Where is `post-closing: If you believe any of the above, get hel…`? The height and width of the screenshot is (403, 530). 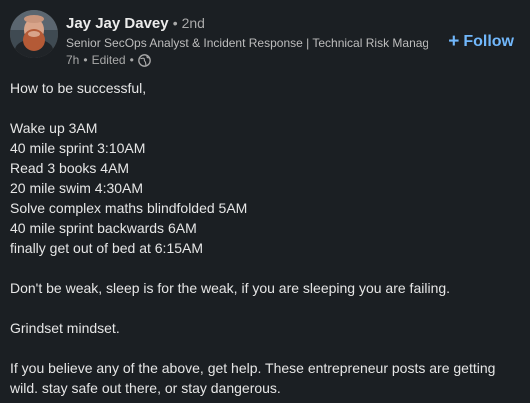
post-closing: If you believe any of the above, get hel… is located at coordinates (253, 378).